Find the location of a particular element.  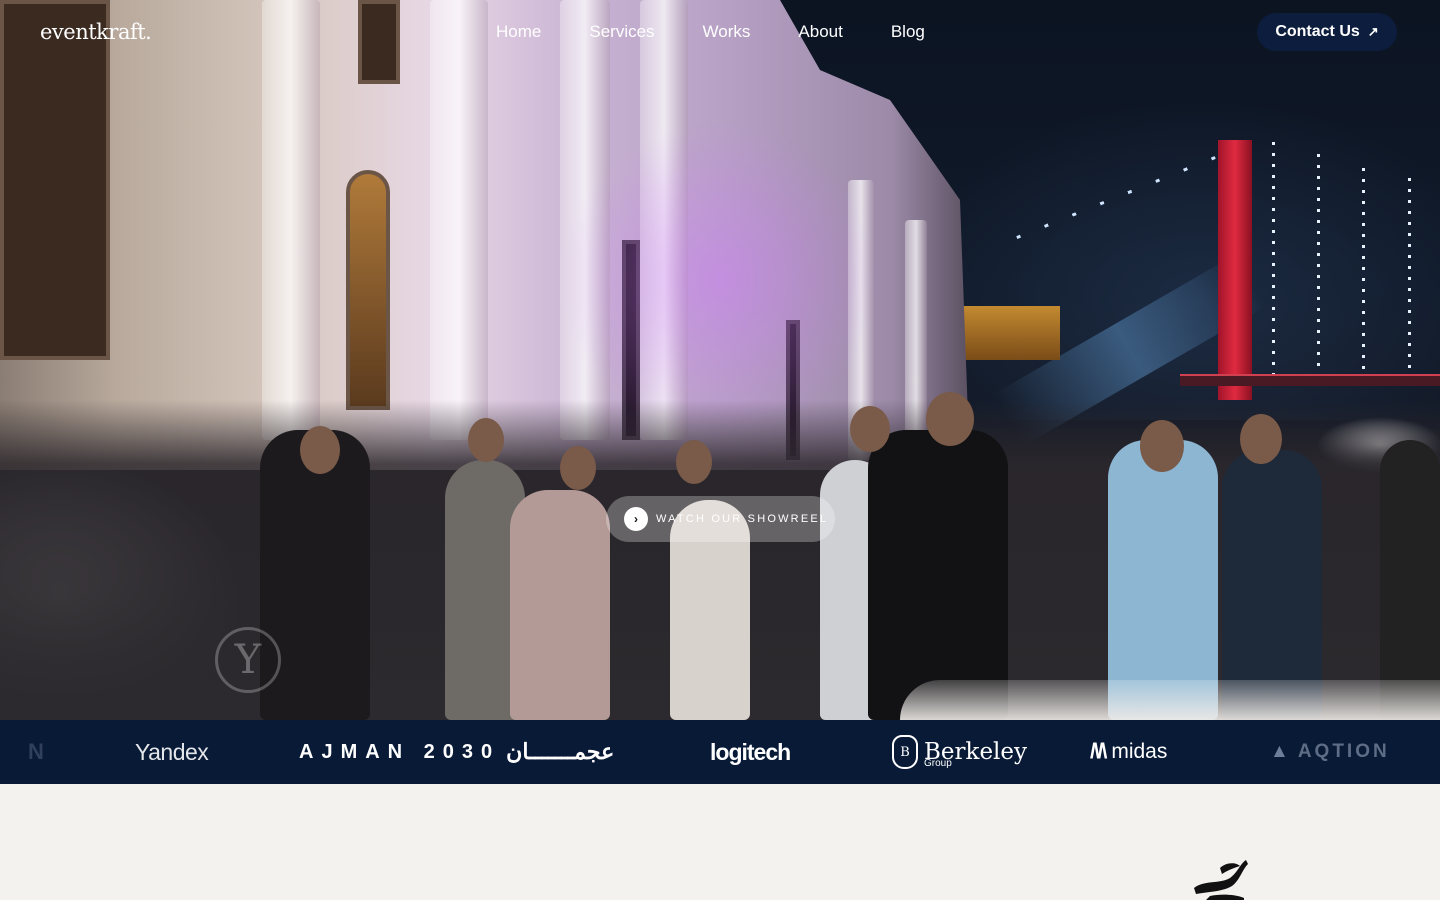

bridge-tower is located at coordinates (1235, 270).